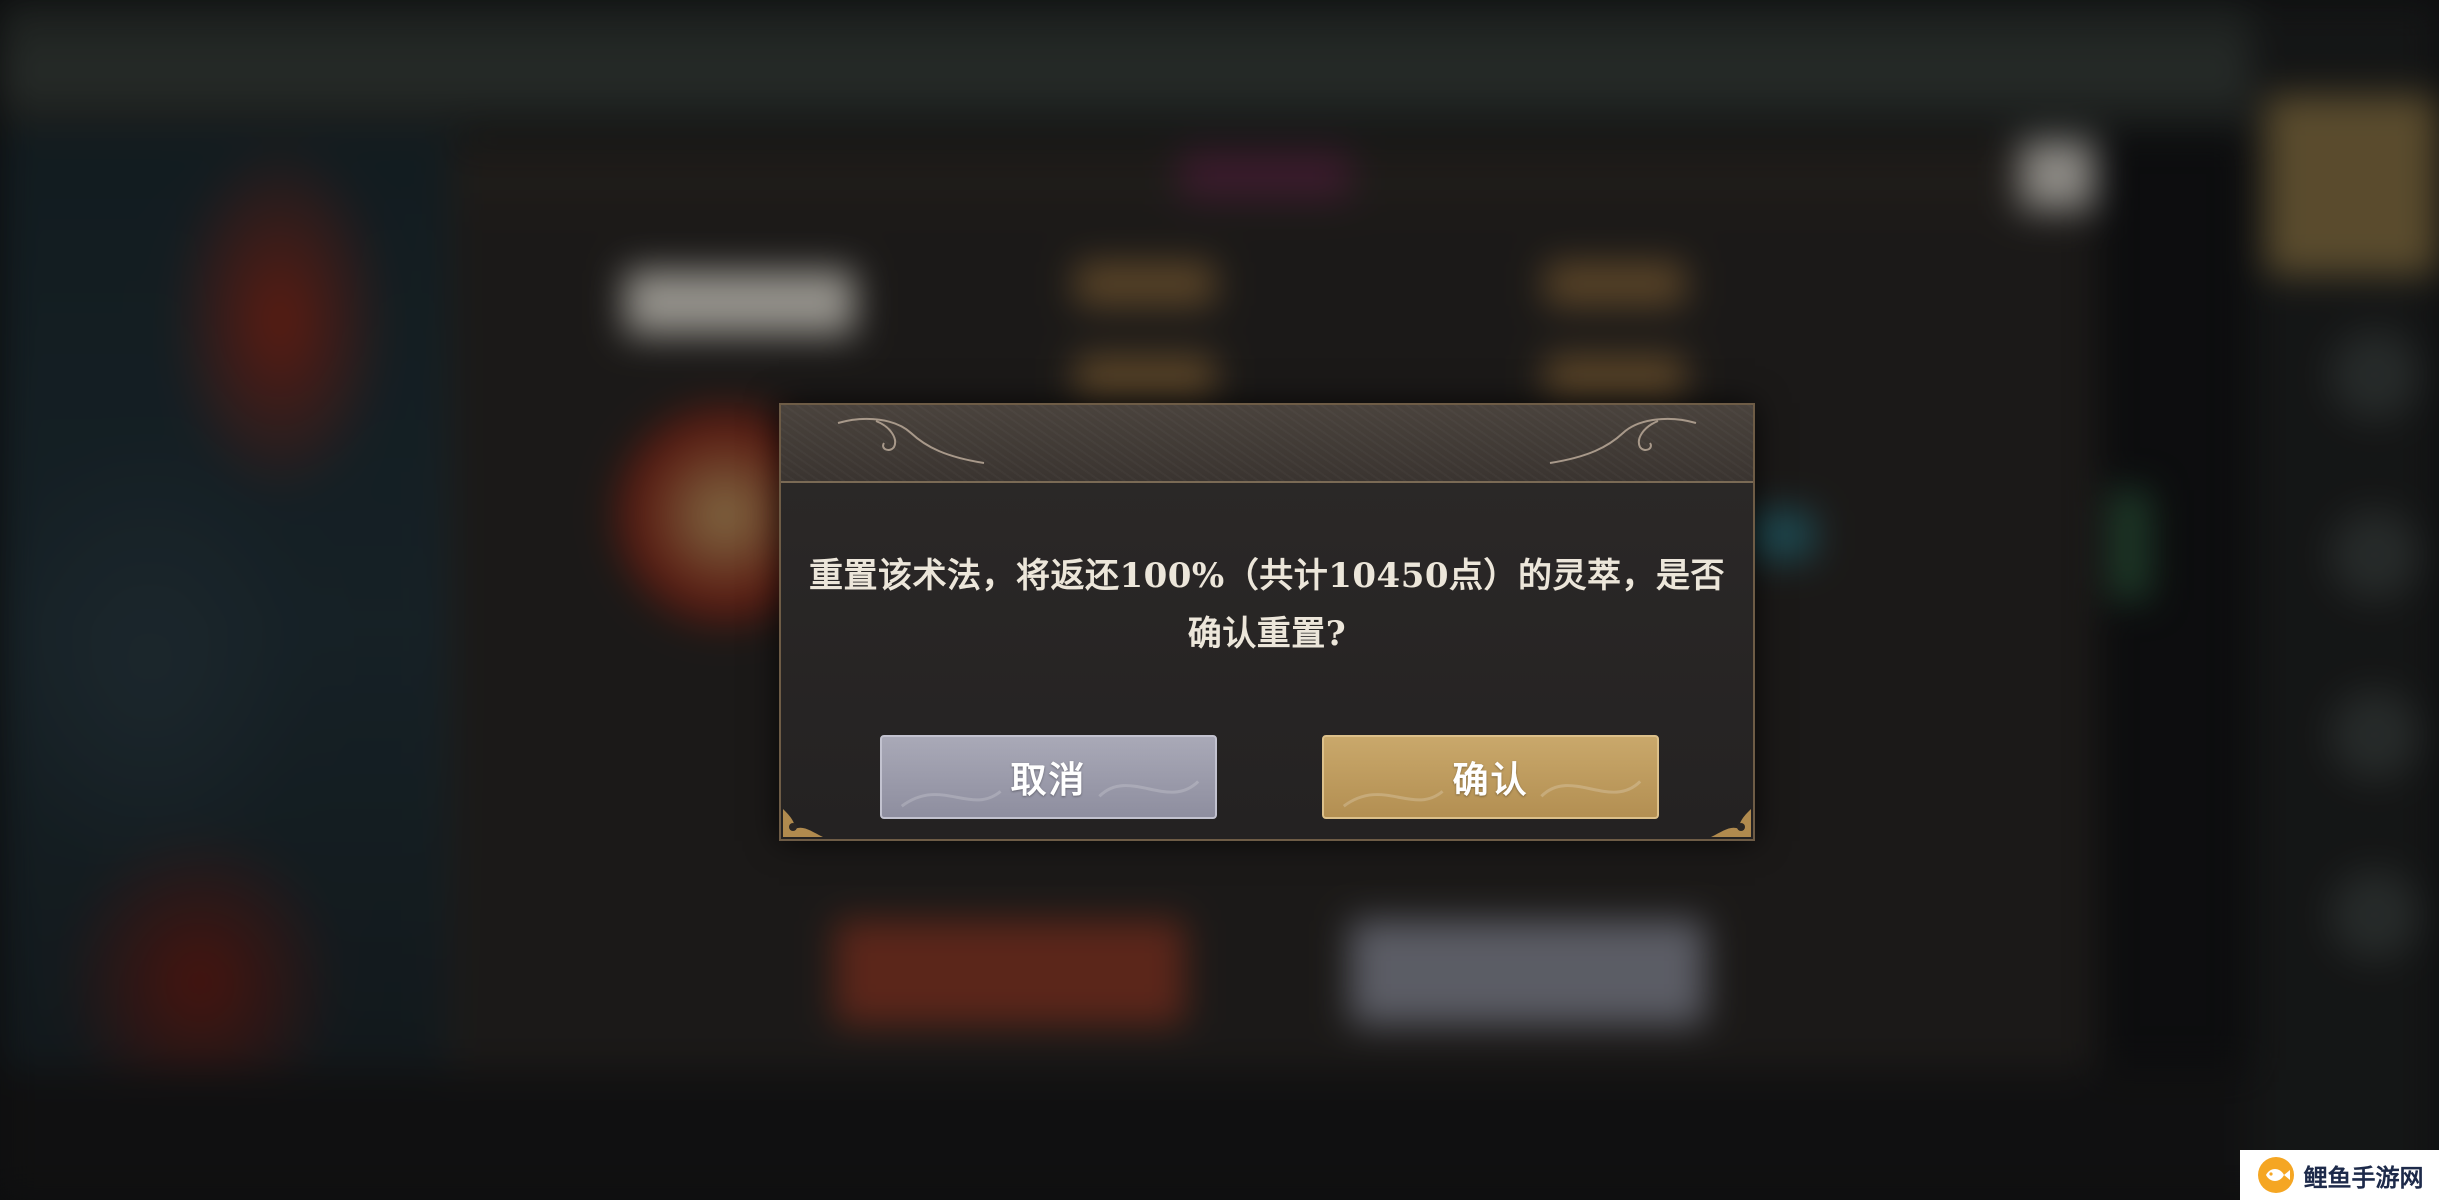 The width and height of the screenshot is (2439, 1200). What do you see at coordinates (1267, 576) in the screenshot?
I see `dialog-message-line: 重置该术法，将返还100%（共计10450点）的灵萃，是否` at bounding box center [1267, 576].